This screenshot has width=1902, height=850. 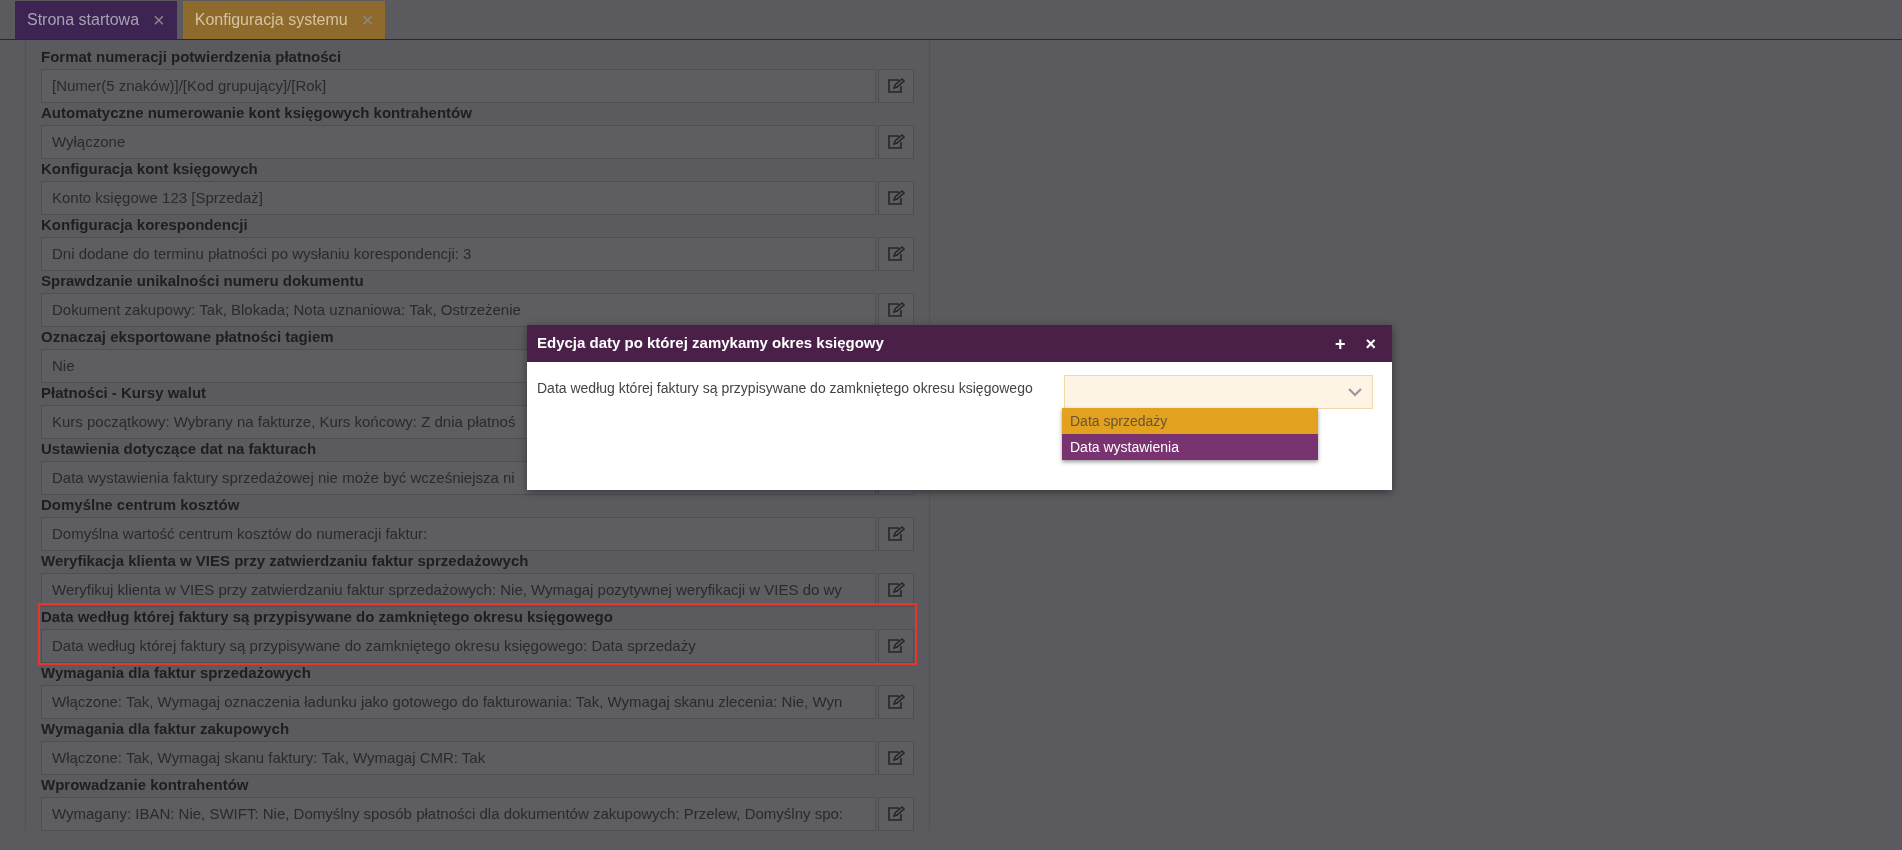 What do you see at coordinates (140, 505) in the screenshot?
I see `setting-label: Domyślne centrum kosztów` at bounding box center [140, 505].